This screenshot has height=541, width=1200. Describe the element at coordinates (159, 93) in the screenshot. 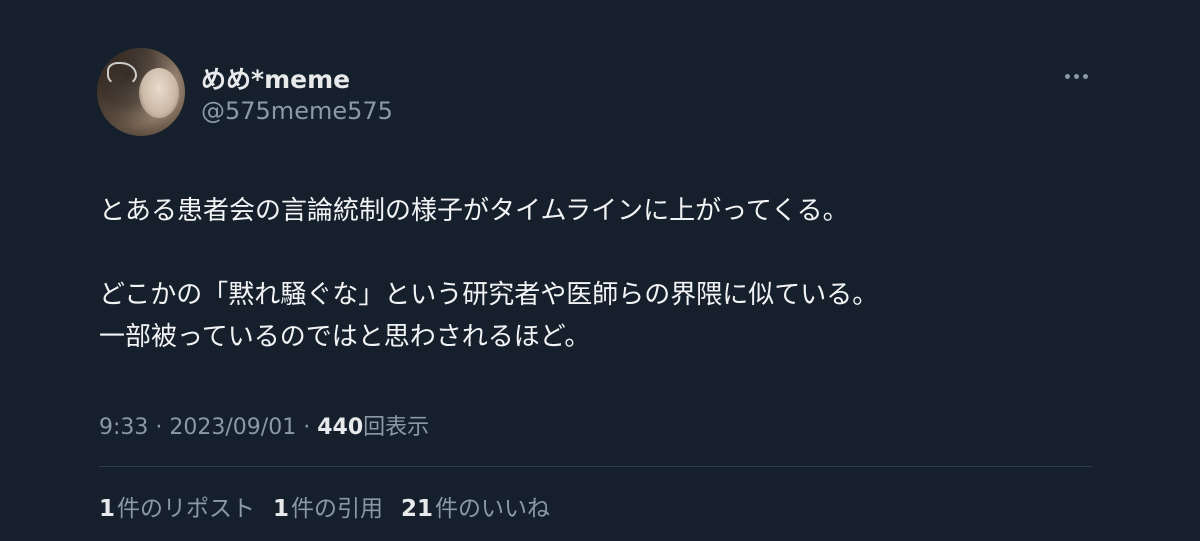

I see `avatar-face` at that location.